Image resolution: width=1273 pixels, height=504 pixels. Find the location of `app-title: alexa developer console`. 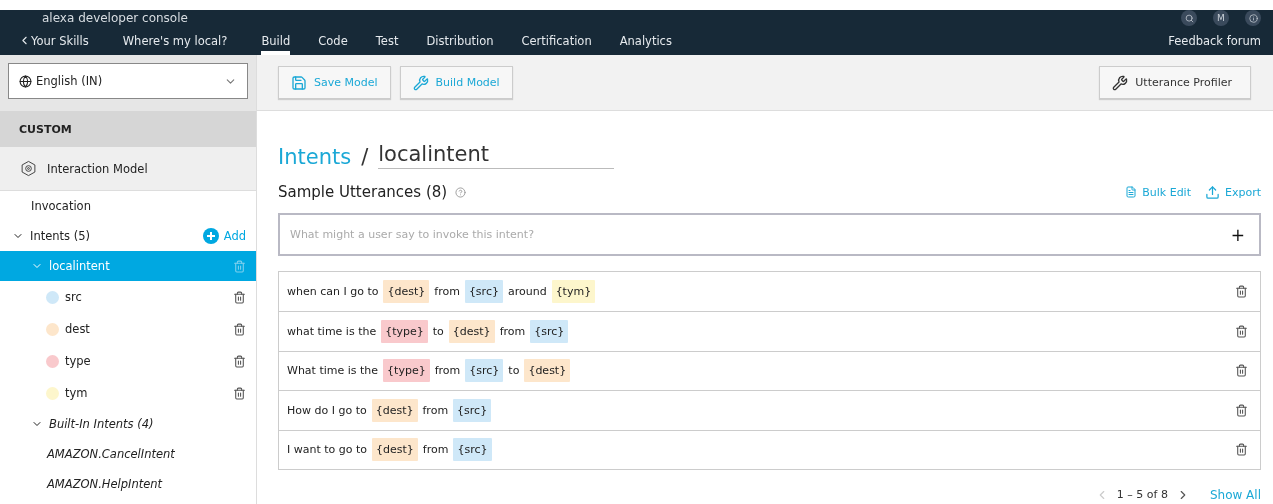

app-title: alexa developer console is located at coordinates (115, 18).